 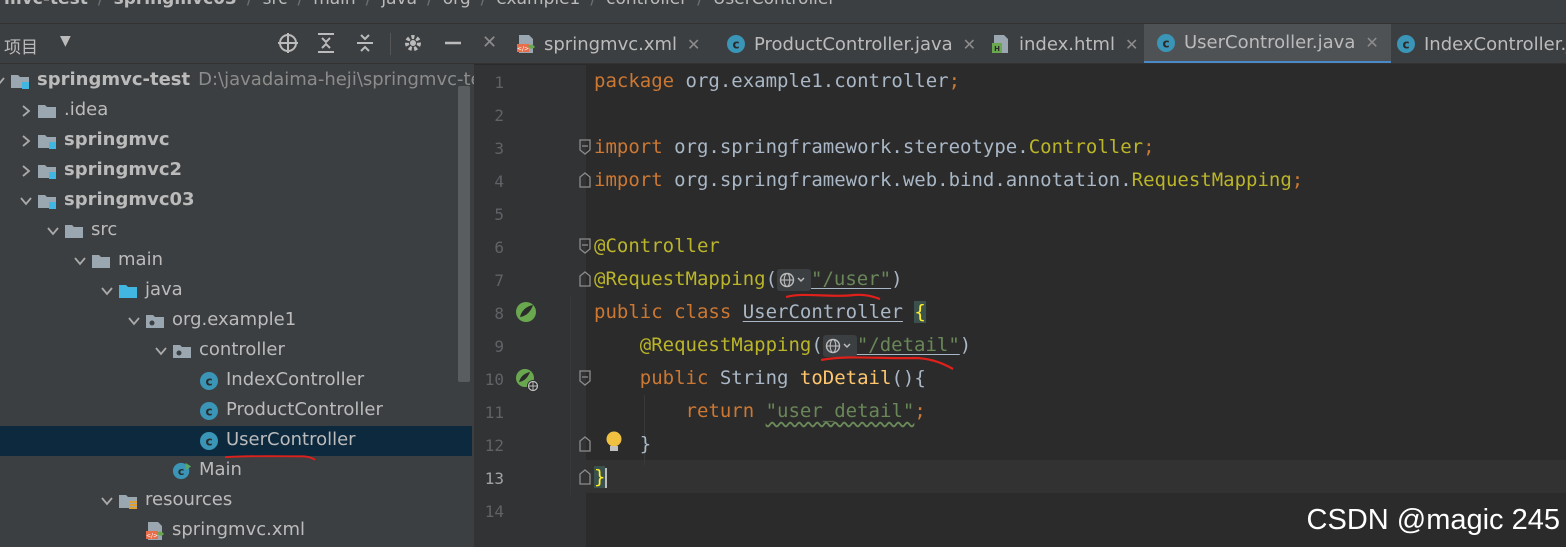 I want to click on tab-productcontroller-java: c ProductController.java ✕, so click(x=849, y=43).